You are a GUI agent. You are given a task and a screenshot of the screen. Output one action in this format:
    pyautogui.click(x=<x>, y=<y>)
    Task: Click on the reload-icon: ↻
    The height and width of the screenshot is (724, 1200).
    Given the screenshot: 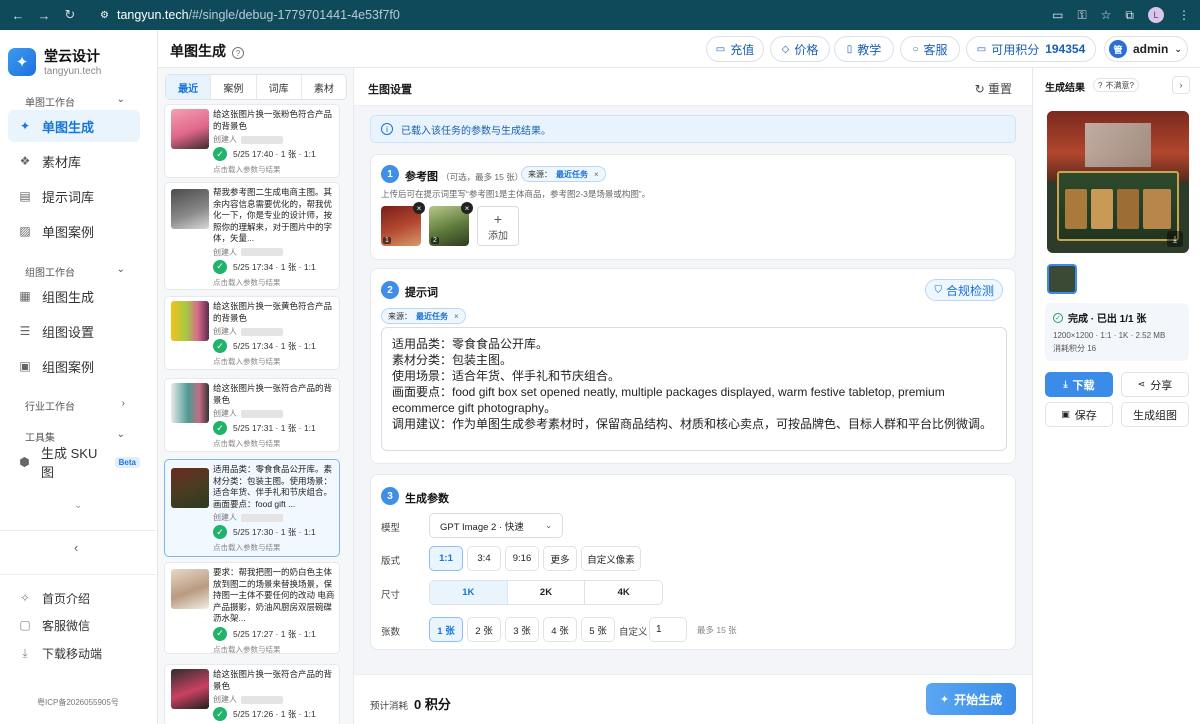 What is the action you would take?
    pyautogui.click(x=70, y=15)
    